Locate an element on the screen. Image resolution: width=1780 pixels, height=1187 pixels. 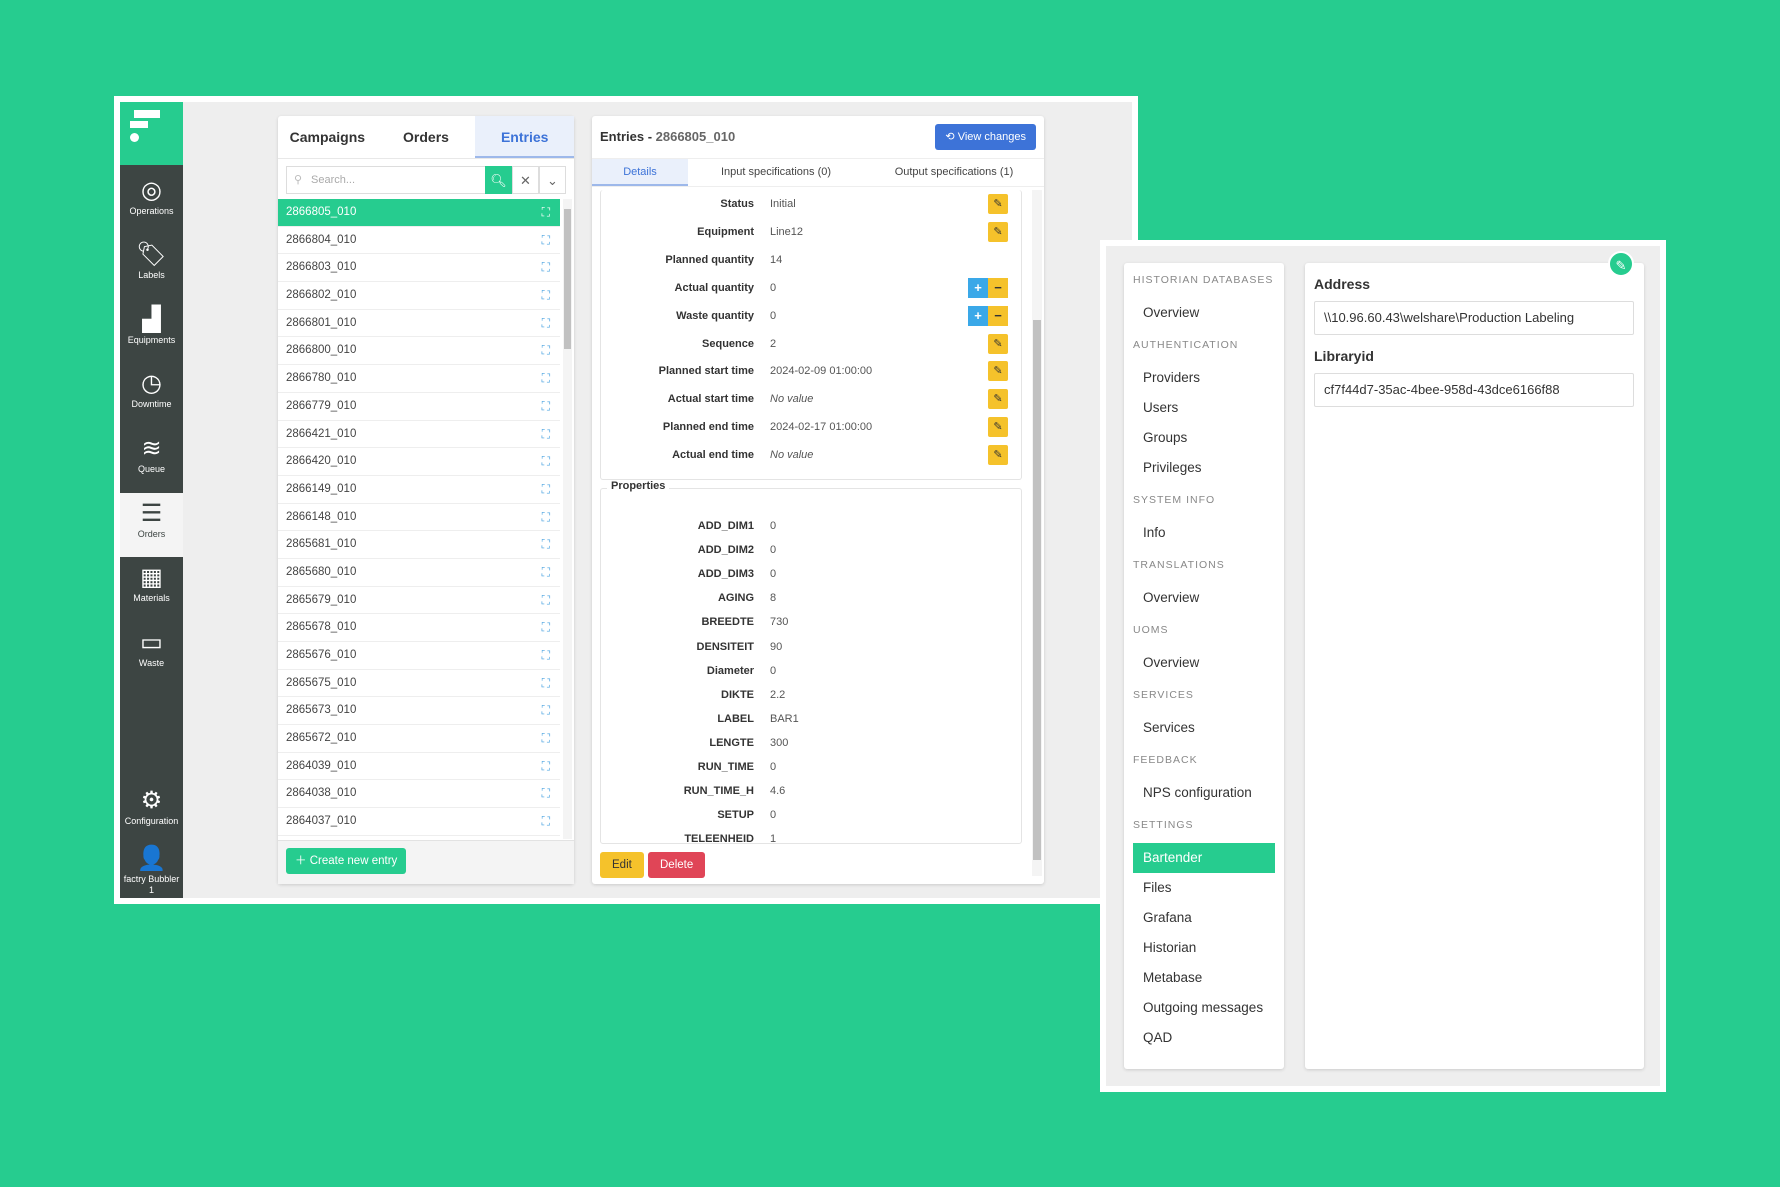
list-item: 2865678_010 ⛶ is located at coordinates (419, 628).